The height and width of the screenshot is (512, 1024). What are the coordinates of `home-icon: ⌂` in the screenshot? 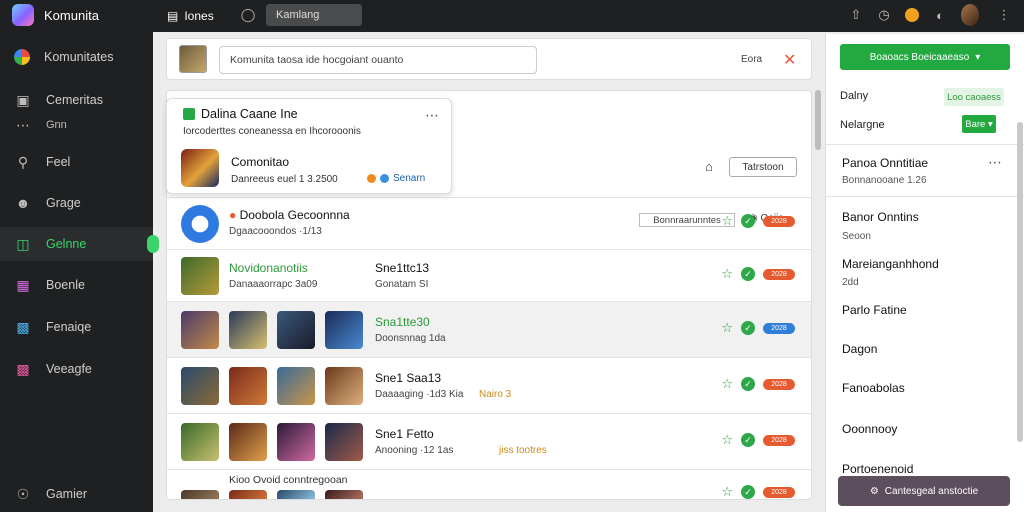 It's located at (709, 166).